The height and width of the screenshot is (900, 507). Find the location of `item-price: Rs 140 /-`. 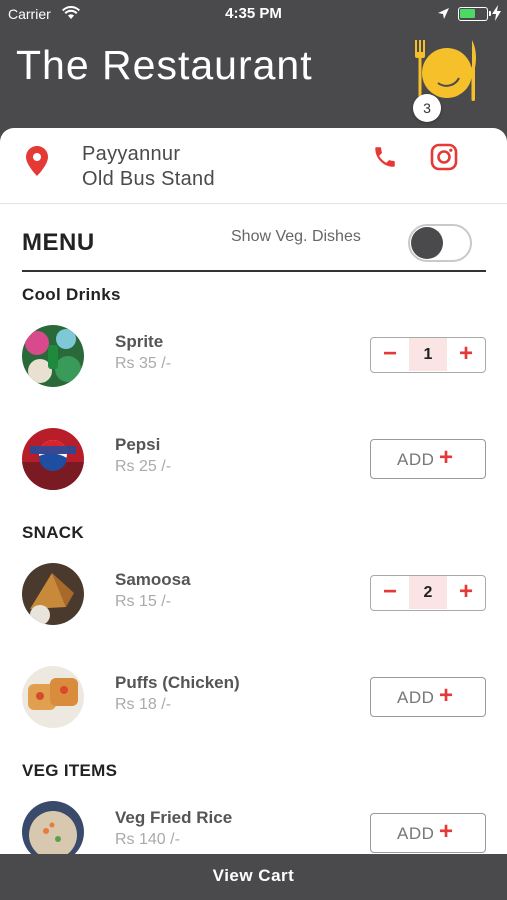

item-price: Rs 140 /- is located at coordinates (147, 839).